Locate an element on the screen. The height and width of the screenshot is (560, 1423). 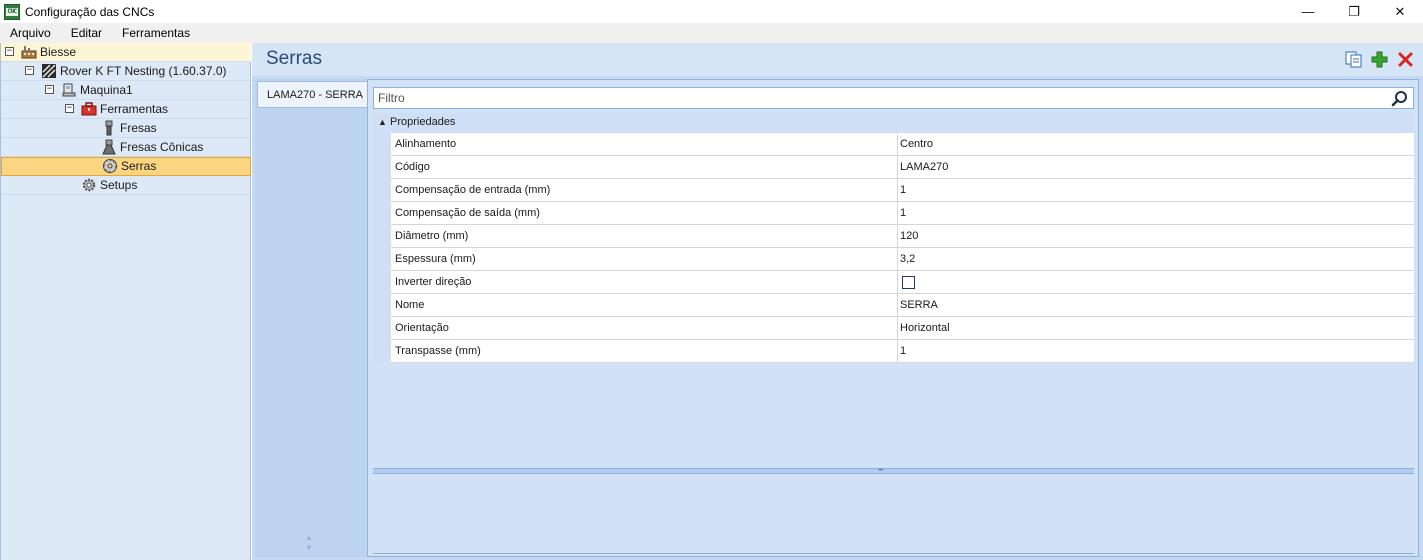
tree-label: Rover K FT Nesting (1.60.37.0) is located at coordinates (143, 71).